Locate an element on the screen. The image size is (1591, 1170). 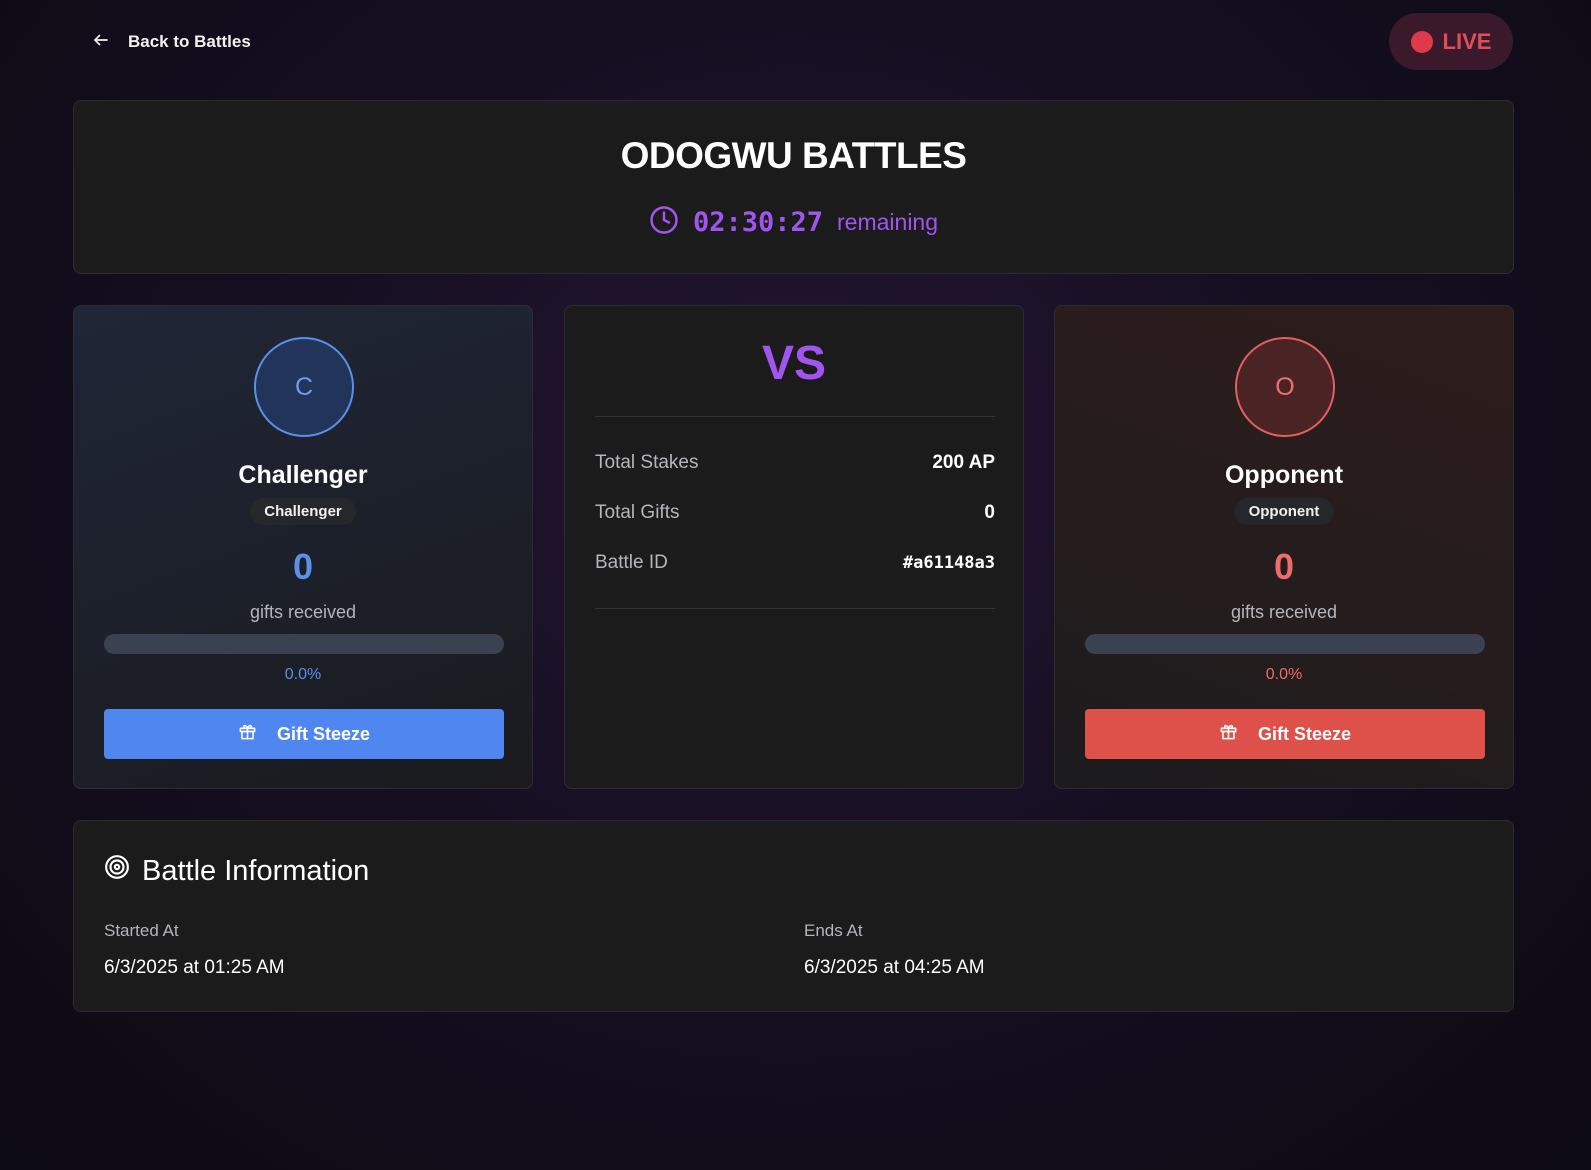
stat-label: Total Stakes is located at coordinates (647, 462).